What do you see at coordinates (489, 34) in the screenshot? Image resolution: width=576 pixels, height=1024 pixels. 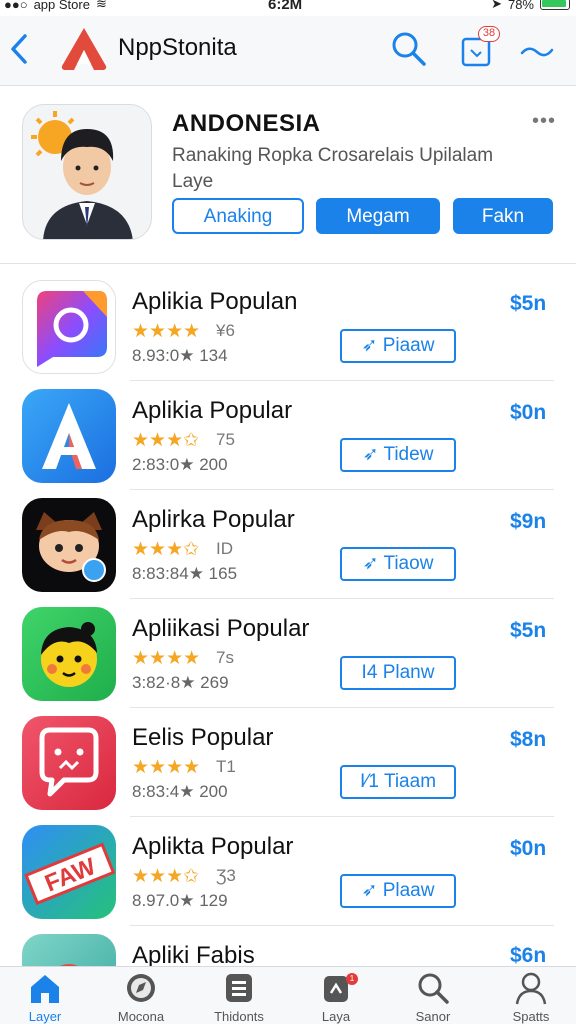 I see `cart-badge: 38` at bounding box center [489, 34].